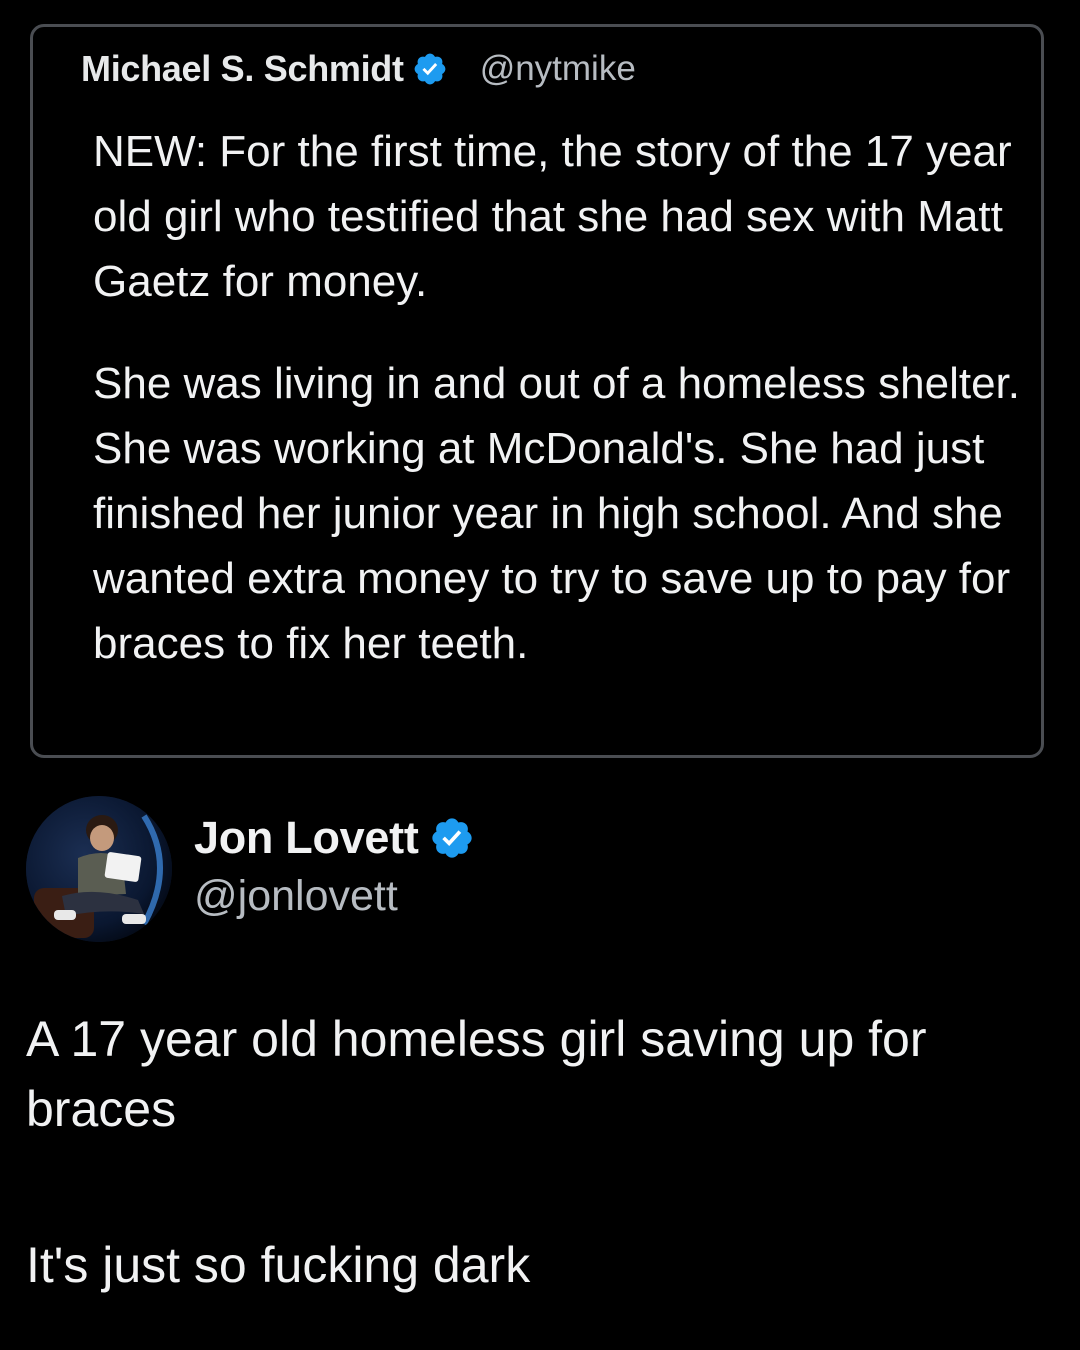  I want to click on tweet-line-2: It's just so fucking dark, so click(278, 1265).